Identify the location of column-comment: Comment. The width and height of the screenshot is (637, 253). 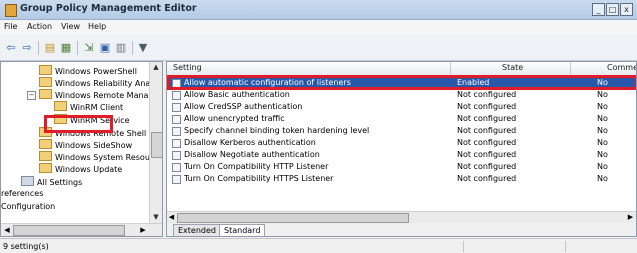
(621, 67).